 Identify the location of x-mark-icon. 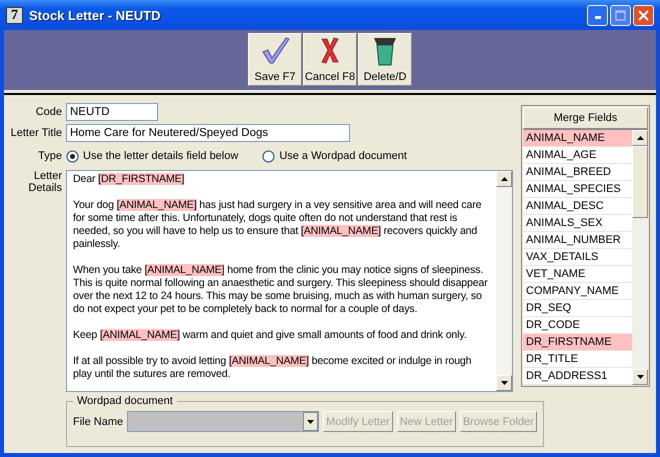
(330, 50).